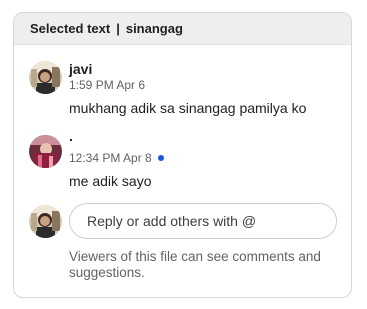 The width and height of the screenshot is (367, 309). What do you see at coordinates (110, 181) in the screenshot?
I see `comment-body: me adik sayo` at bounding box center [110, 181].